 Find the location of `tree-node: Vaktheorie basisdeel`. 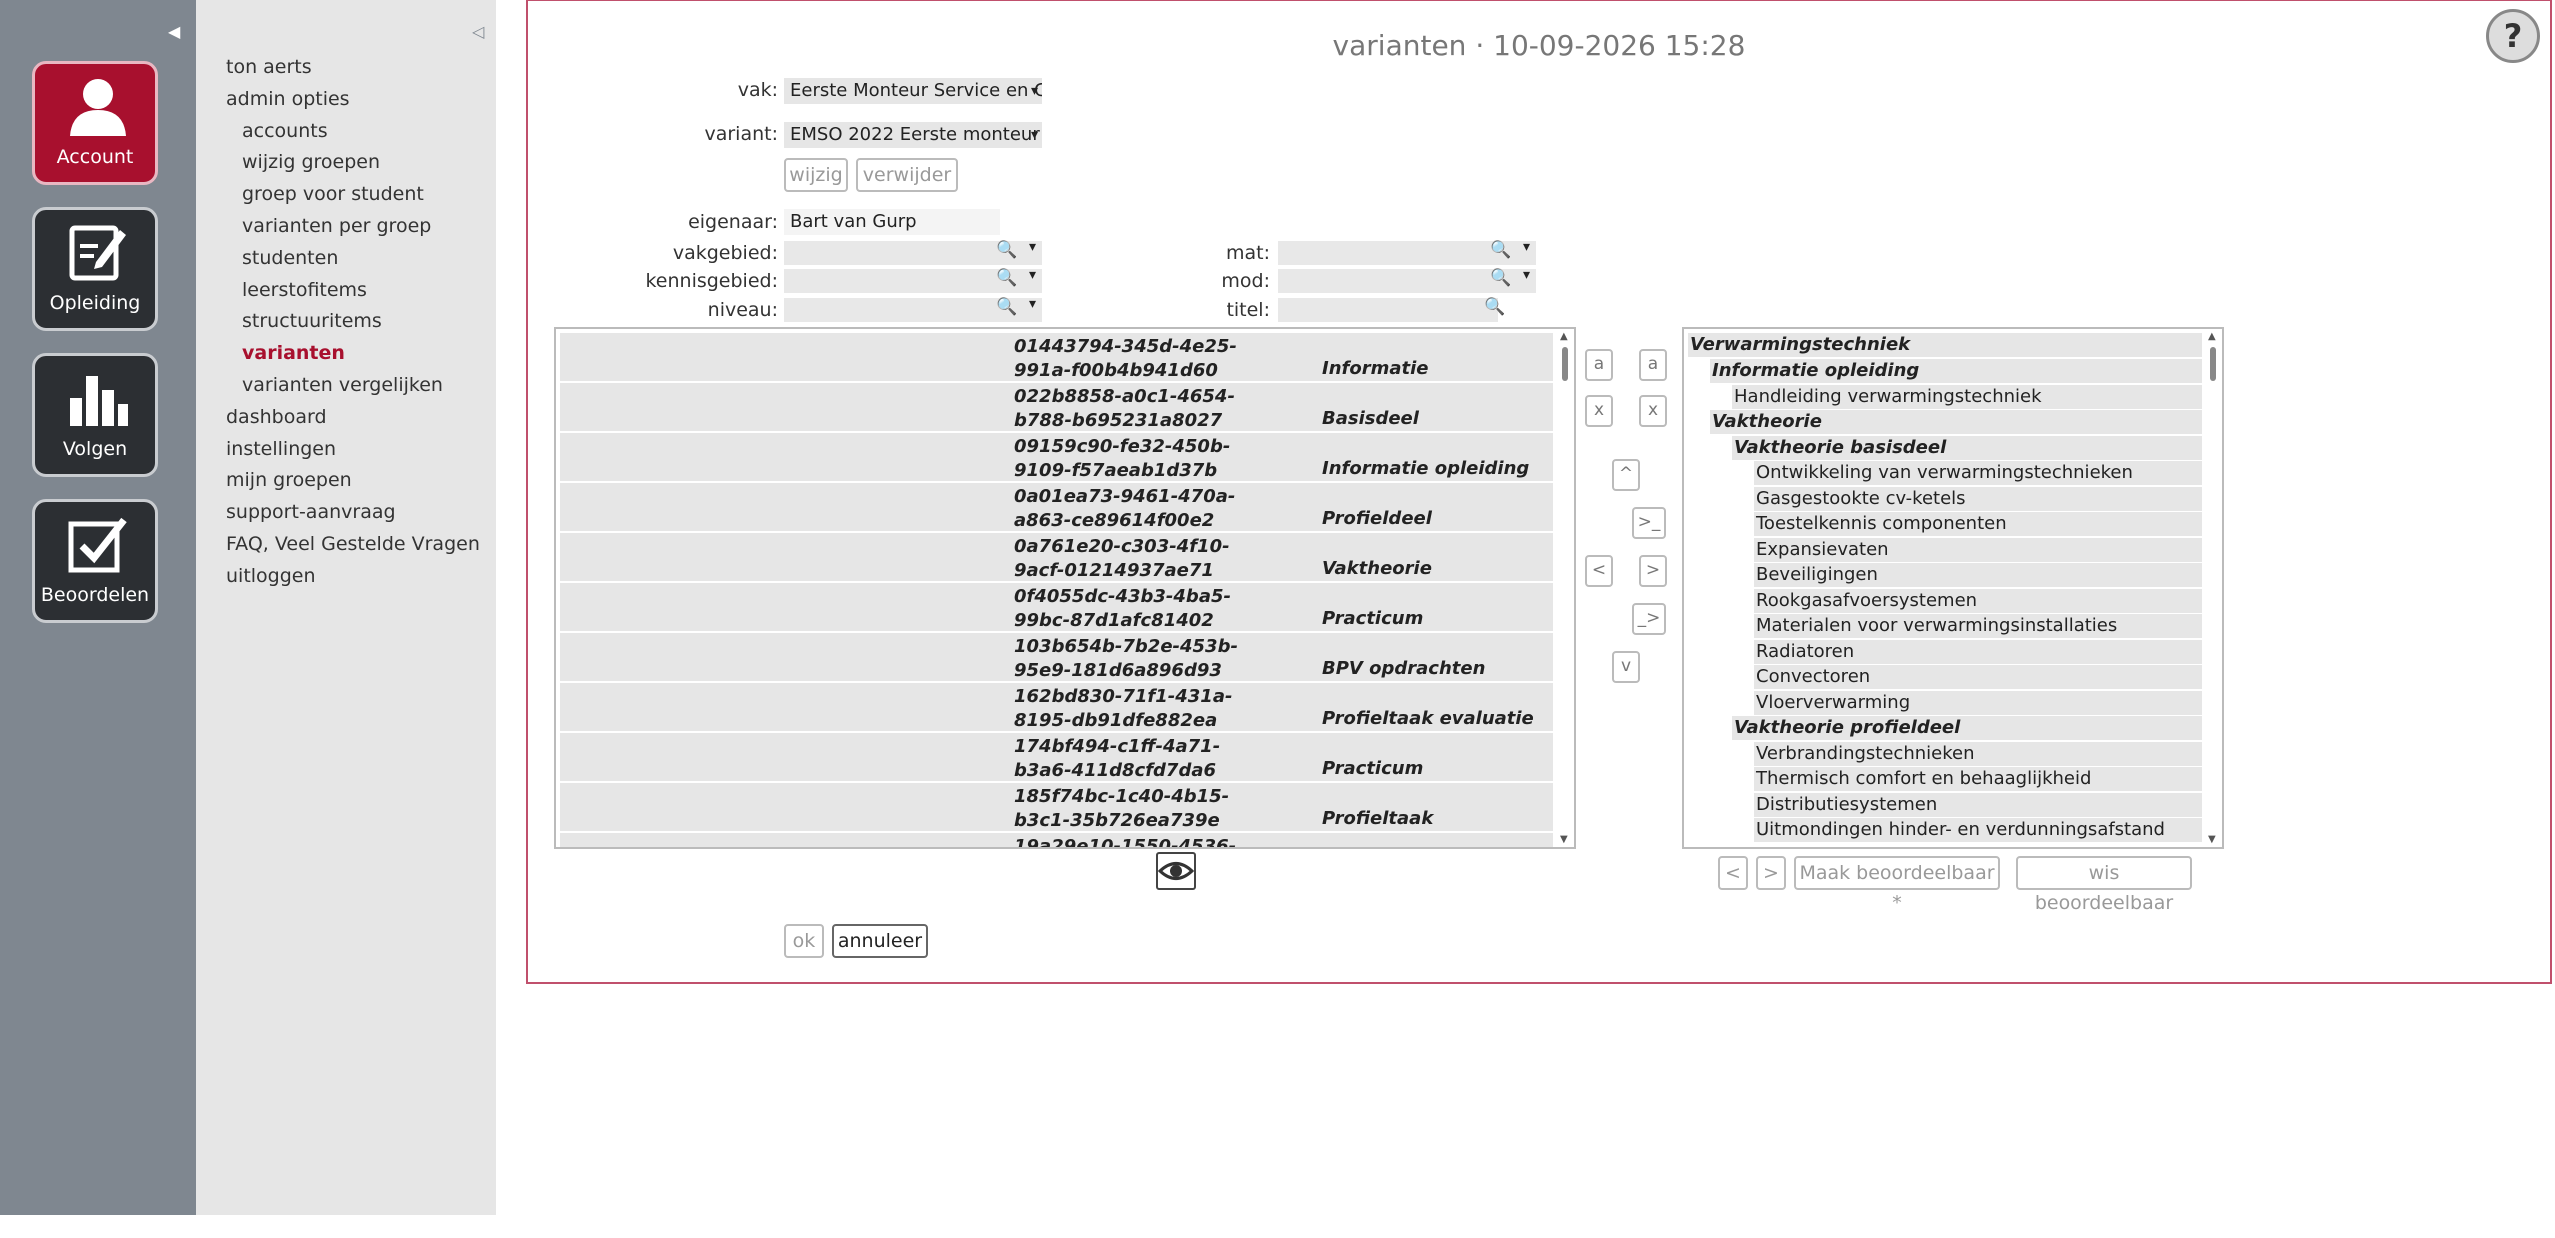

tree-node: Vaktheorie basisdeel is located at coordinates (1967, 447).